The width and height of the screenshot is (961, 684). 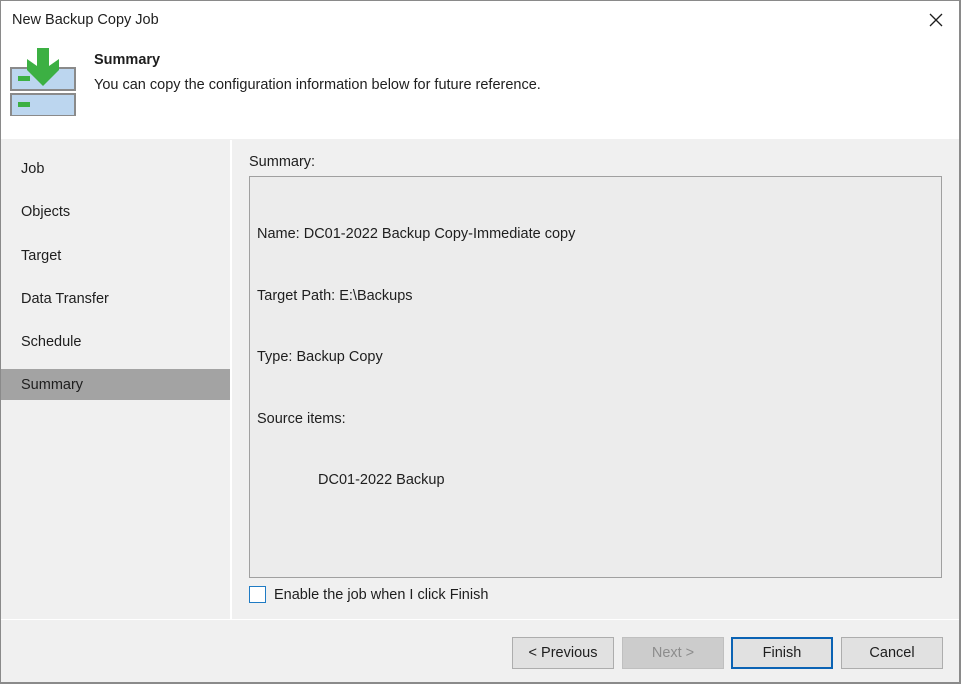 What do you see at coordinates (115, 168) in the screenshot?
I see `nav-item-job: Job` at bounding box center [115, 168].